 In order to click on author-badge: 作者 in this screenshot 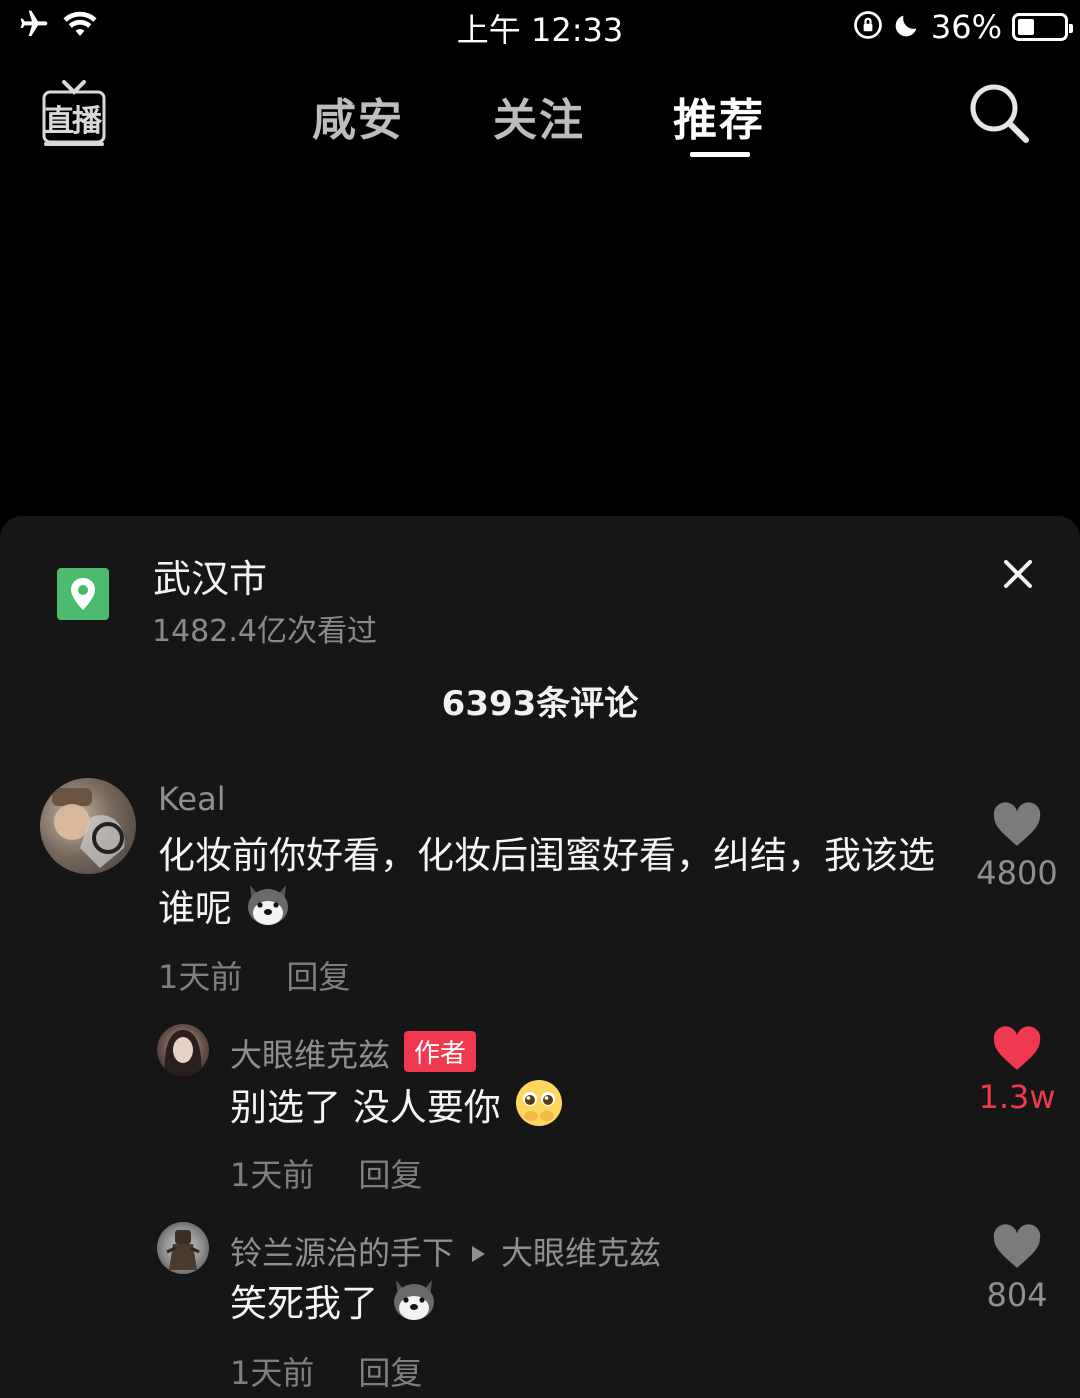, I will do `click(440, 1051)`.